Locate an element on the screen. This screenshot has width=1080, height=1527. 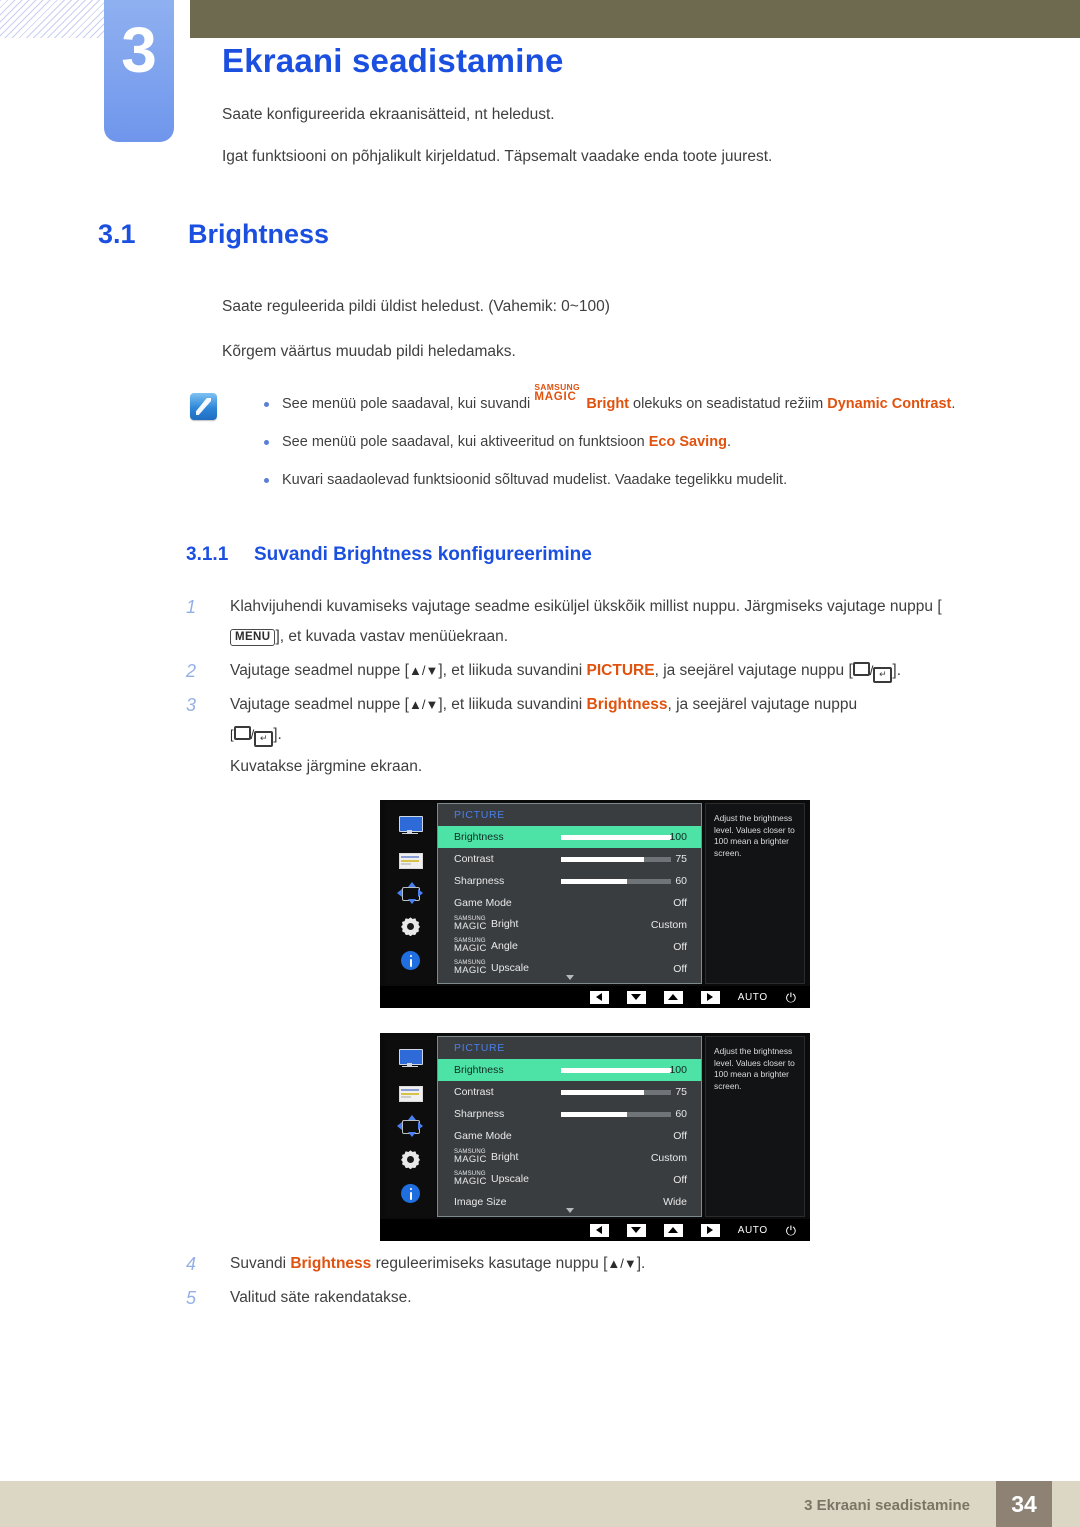
source-square-icon is located at coordinates (242, 733).